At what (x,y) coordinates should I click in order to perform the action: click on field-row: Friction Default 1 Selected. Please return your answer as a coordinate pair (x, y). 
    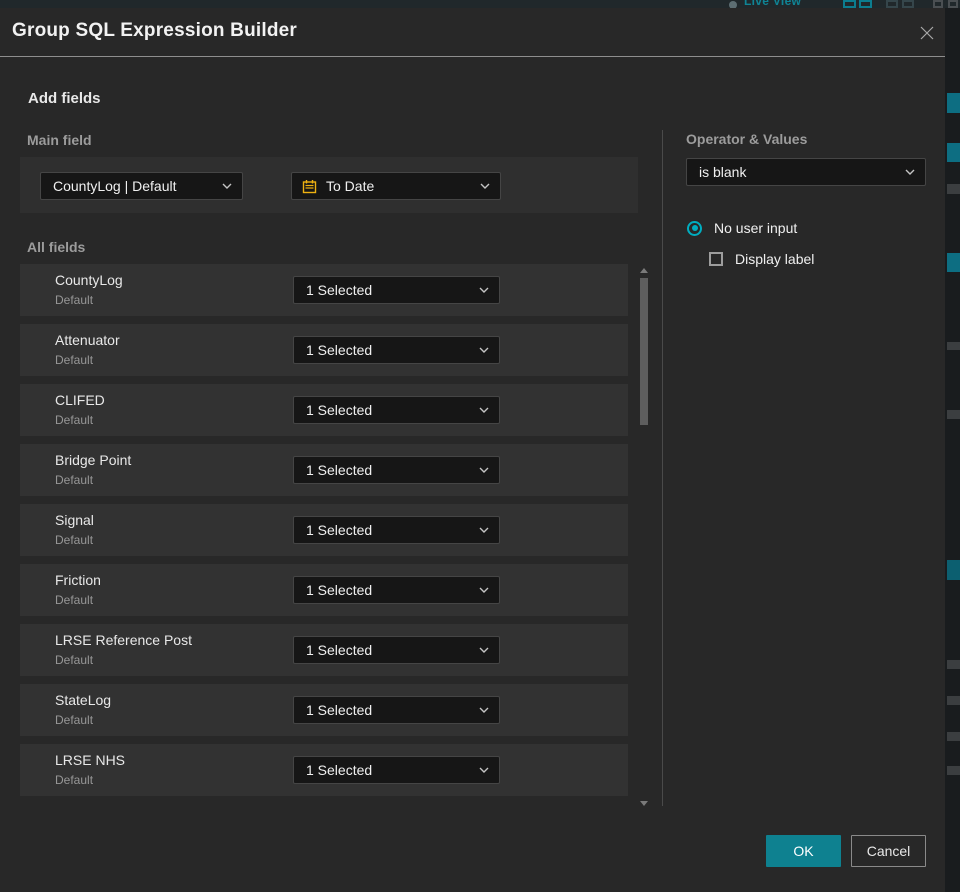
    Looking at the image, I should click on (324, 590).